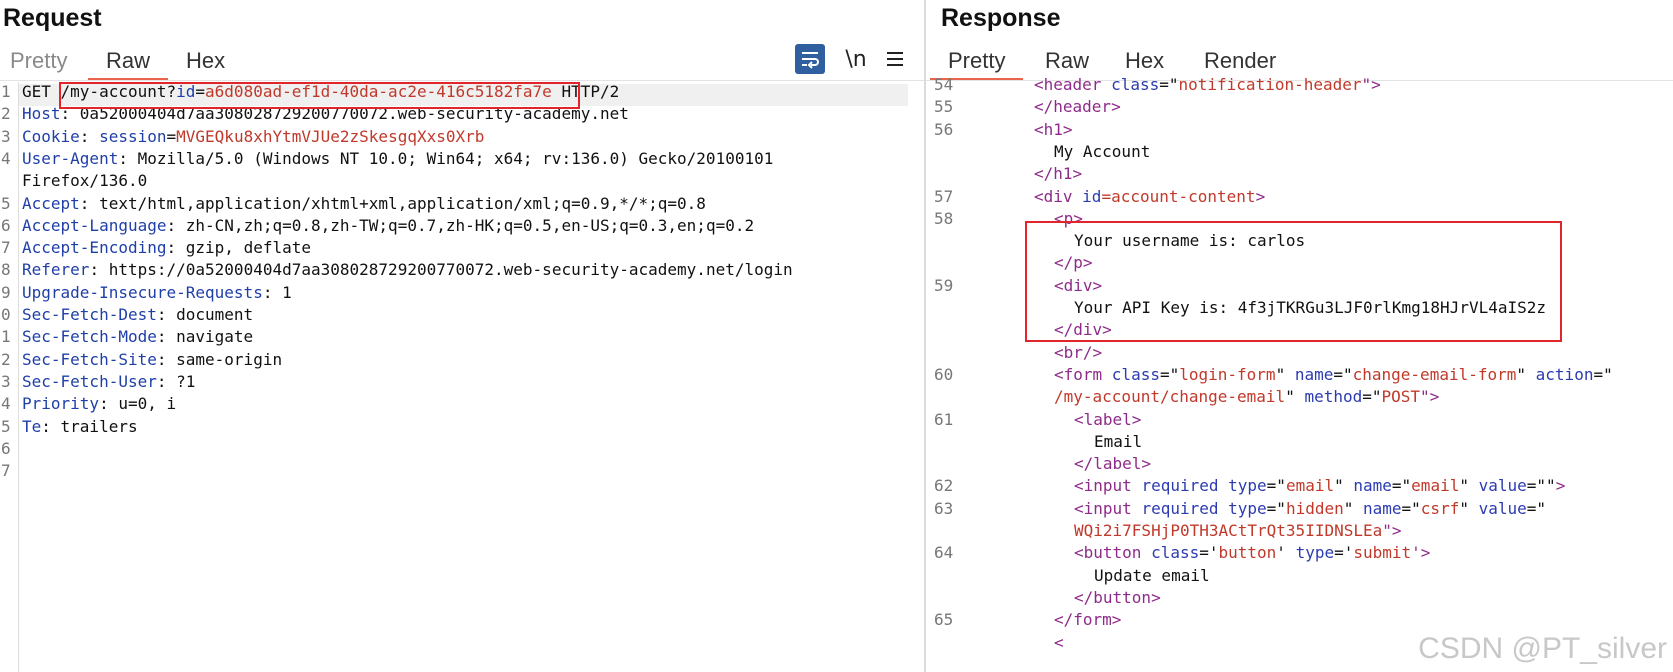 The height and width of the screenshot is (672, 1673). What do you see at coordinates (944, 620) in the screenshot?
I see `line-number: 65` at bounding box center [944, 620].